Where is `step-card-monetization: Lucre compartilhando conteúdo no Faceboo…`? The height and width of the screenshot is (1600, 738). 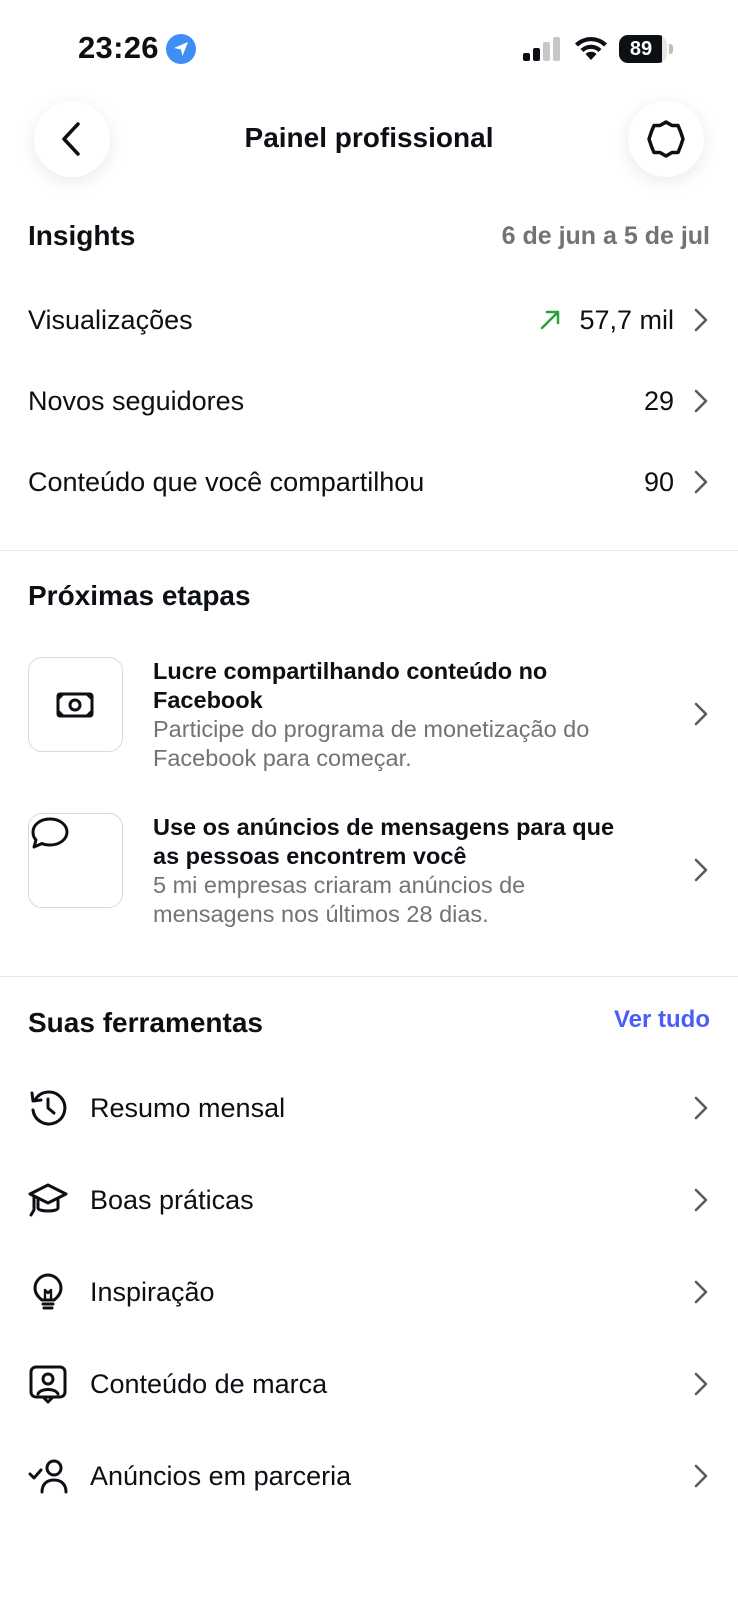
step-card-monetization: Lucre compartilhando conteúdo no Faceboo… is located at coordinates (369, 715).